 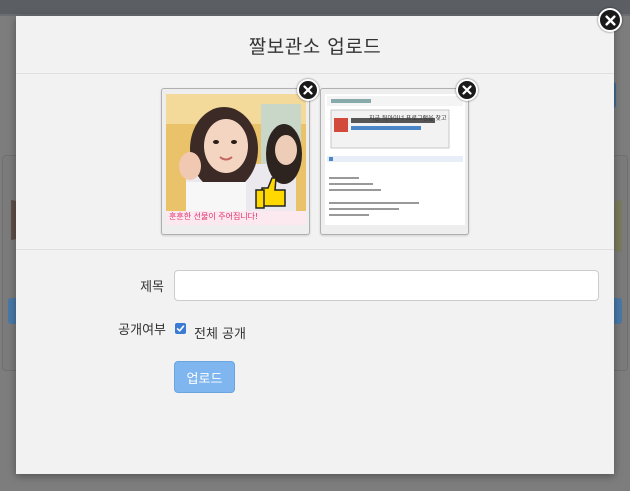 I want to click on visibility-label: 공개여부, so click(x=142, y=330).